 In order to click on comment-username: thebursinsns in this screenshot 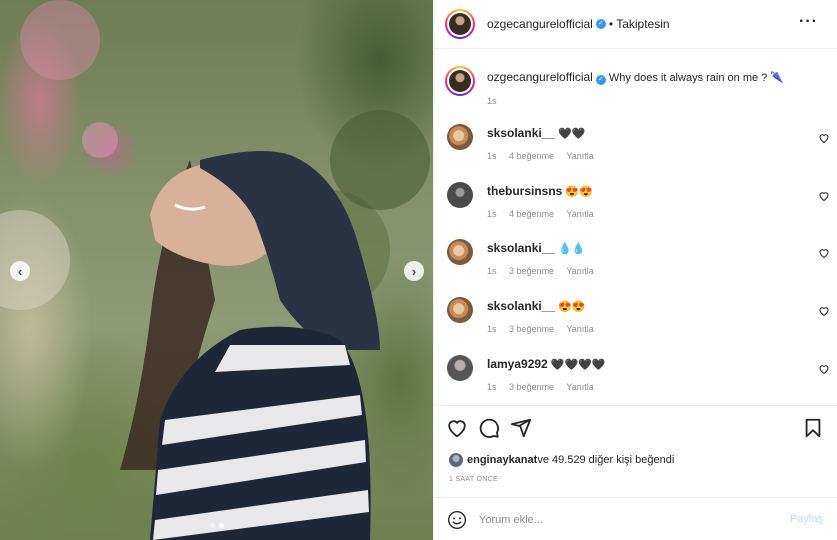, I will do `click(524, 191)`.